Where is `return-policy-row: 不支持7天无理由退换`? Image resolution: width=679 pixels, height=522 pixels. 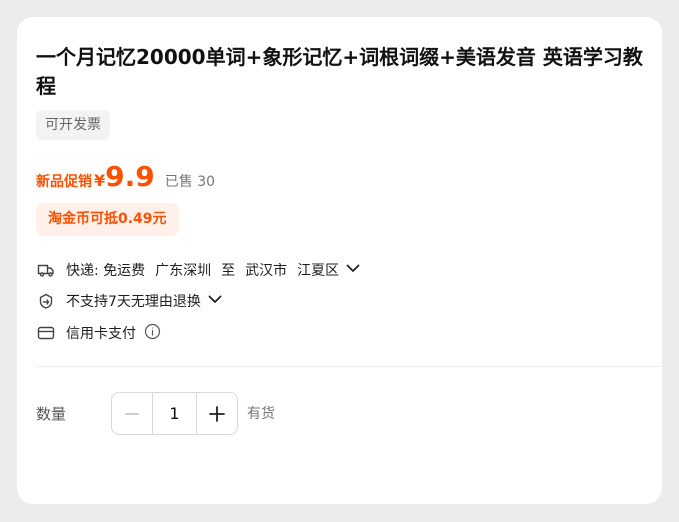
return-policy-row: 不支持7天无理由退换 is located at coordinates (130, 301).